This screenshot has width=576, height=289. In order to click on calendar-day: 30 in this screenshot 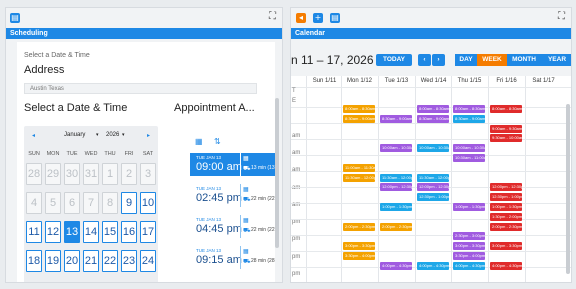, I will do `click(72, 174)`.